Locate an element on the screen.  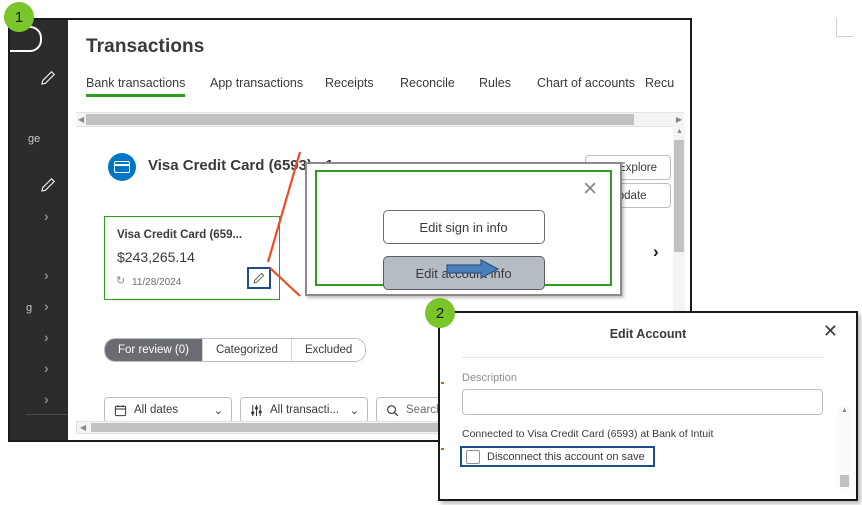
blue-arrow-icon is located at coordinates (473, 269).